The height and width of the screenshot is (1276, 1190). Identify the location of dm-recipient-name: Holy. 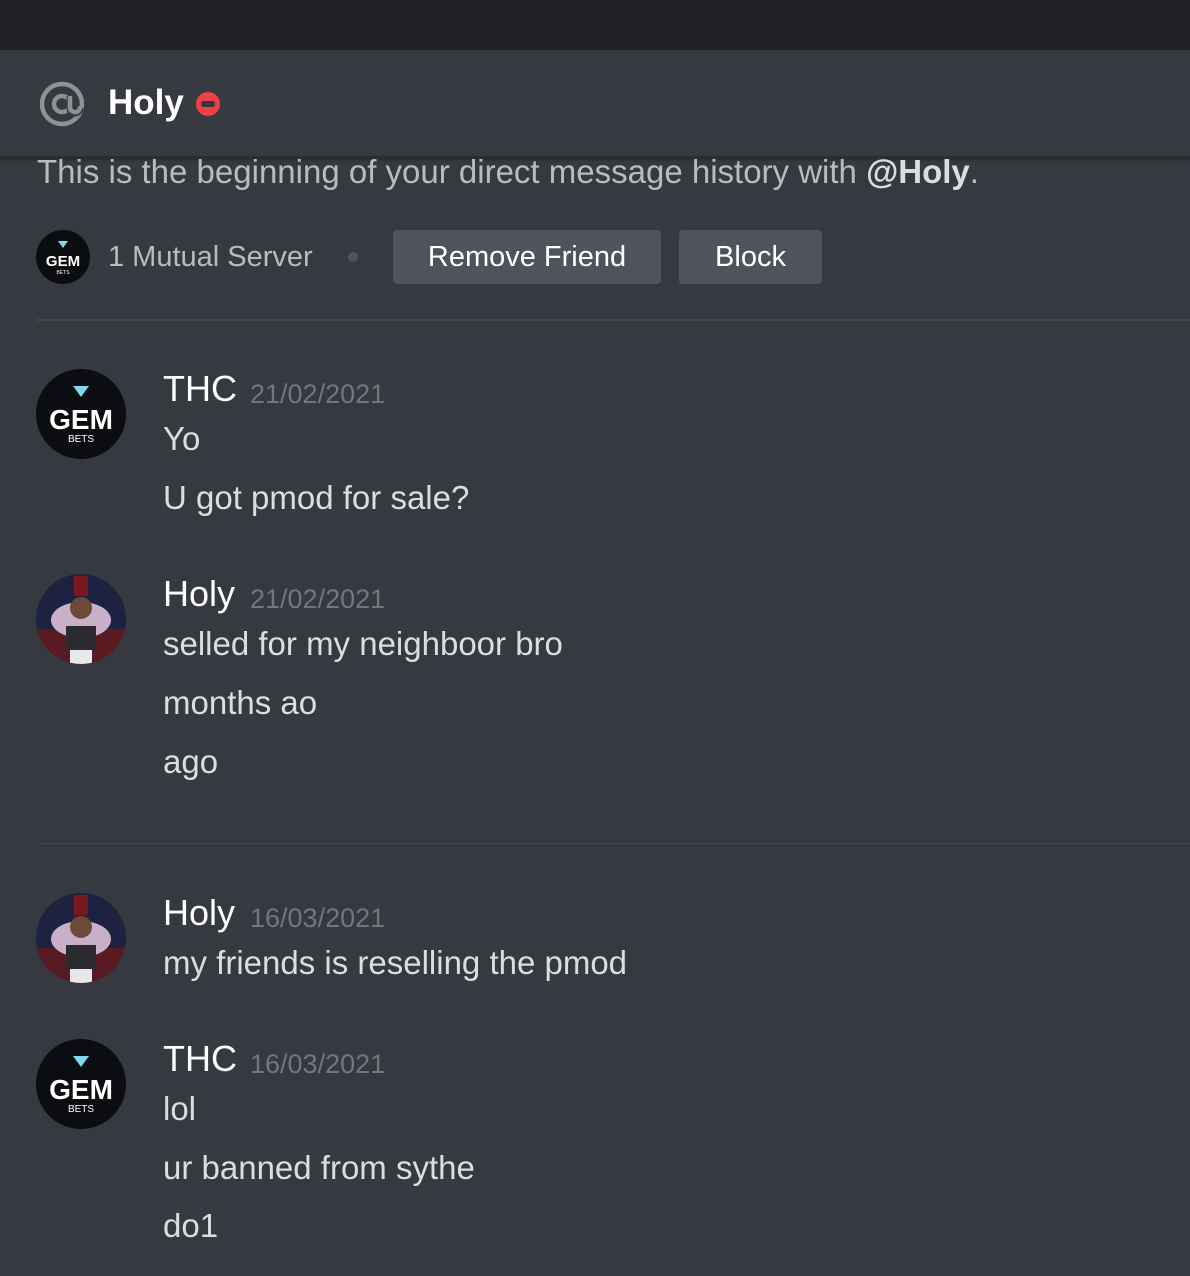
(146, 102).